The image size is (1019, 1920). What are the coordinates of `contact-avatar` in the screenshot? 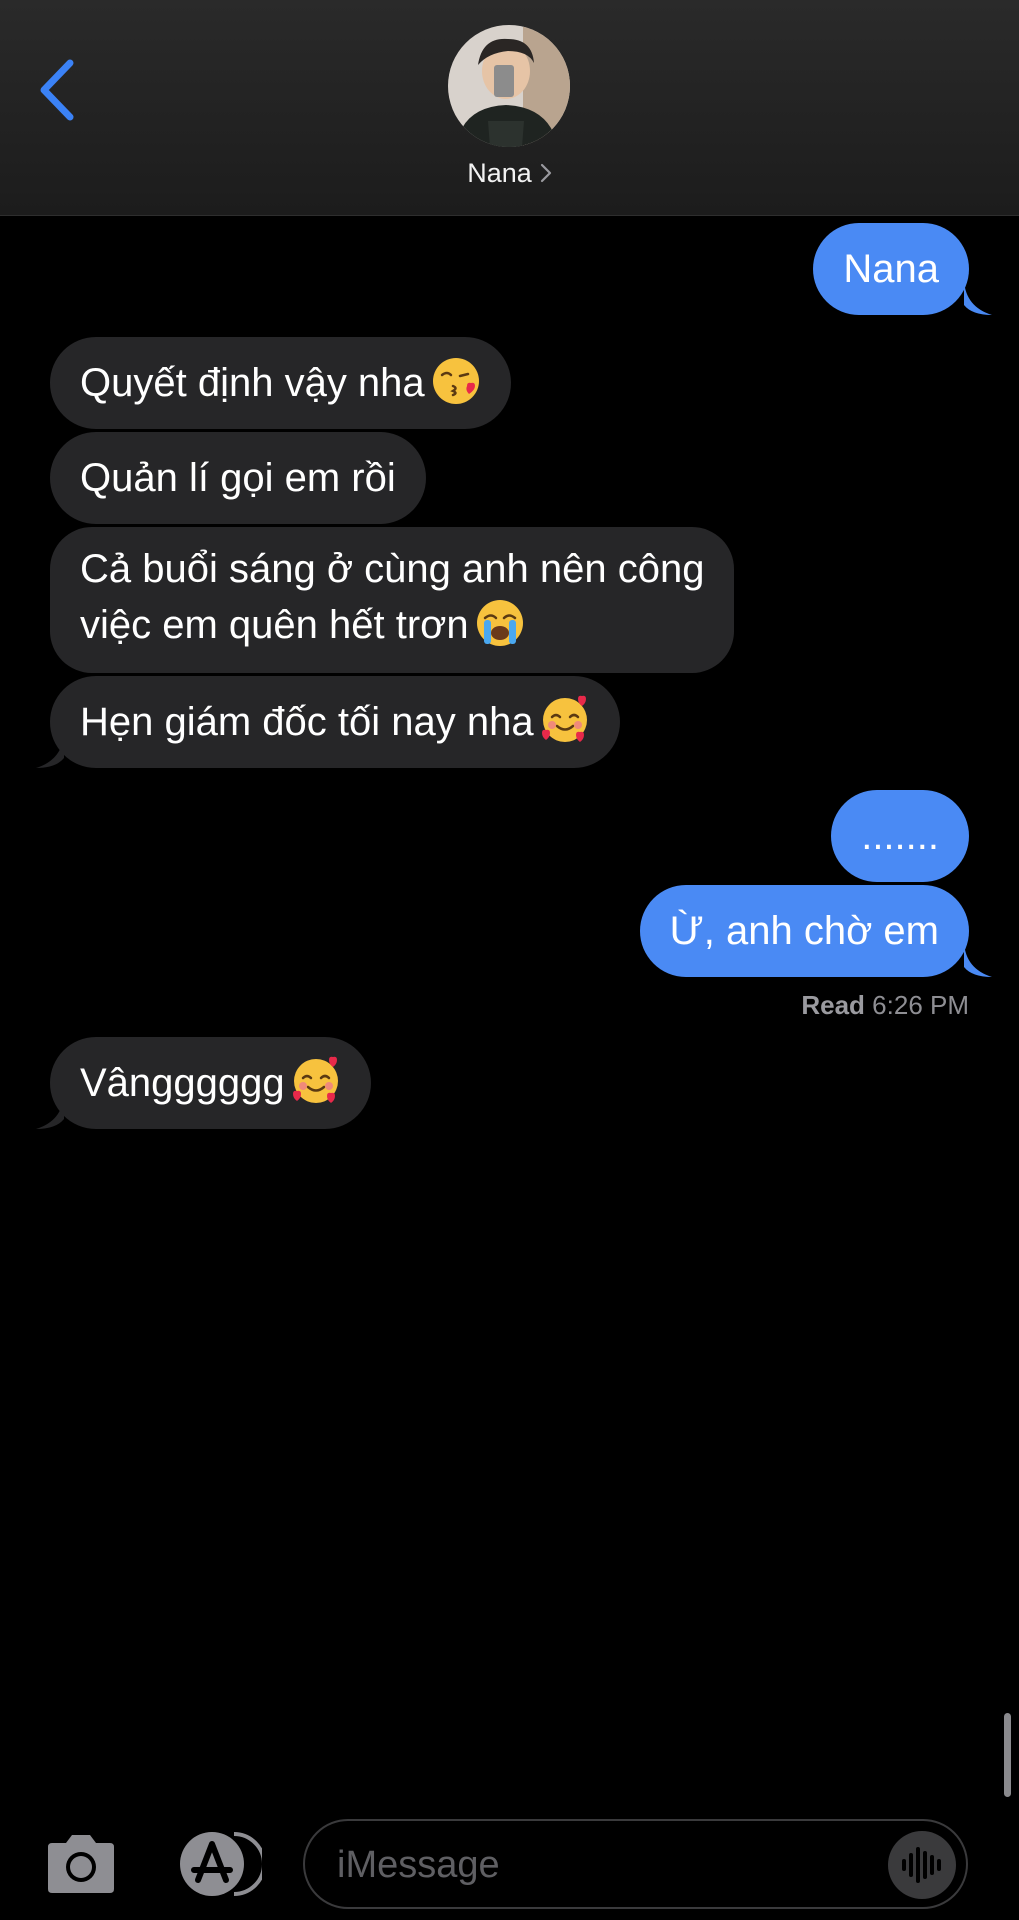 It's located at (509, 86).